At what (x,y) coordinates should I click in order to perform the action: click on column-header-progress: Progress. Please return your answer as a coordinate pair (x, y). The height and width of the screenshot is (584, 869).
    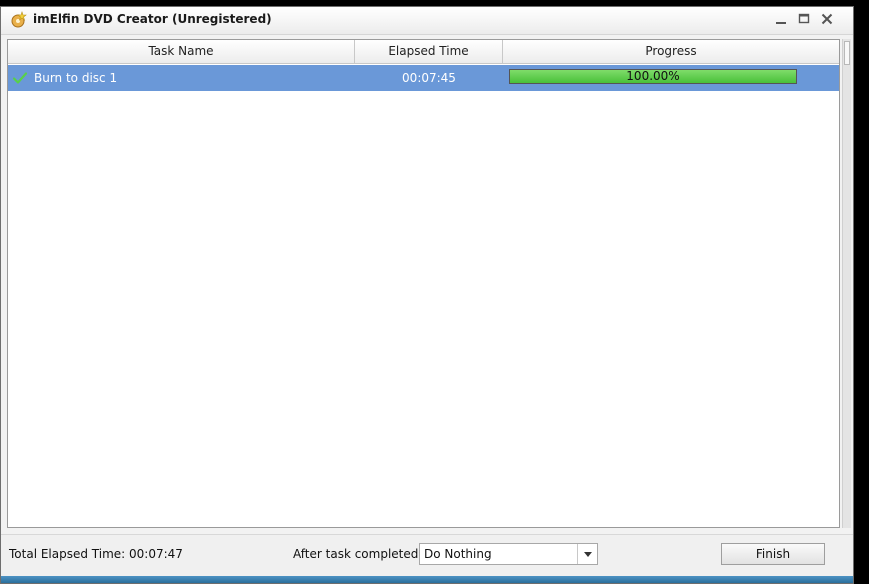
    Looking at the image, I should click on (671, 51).